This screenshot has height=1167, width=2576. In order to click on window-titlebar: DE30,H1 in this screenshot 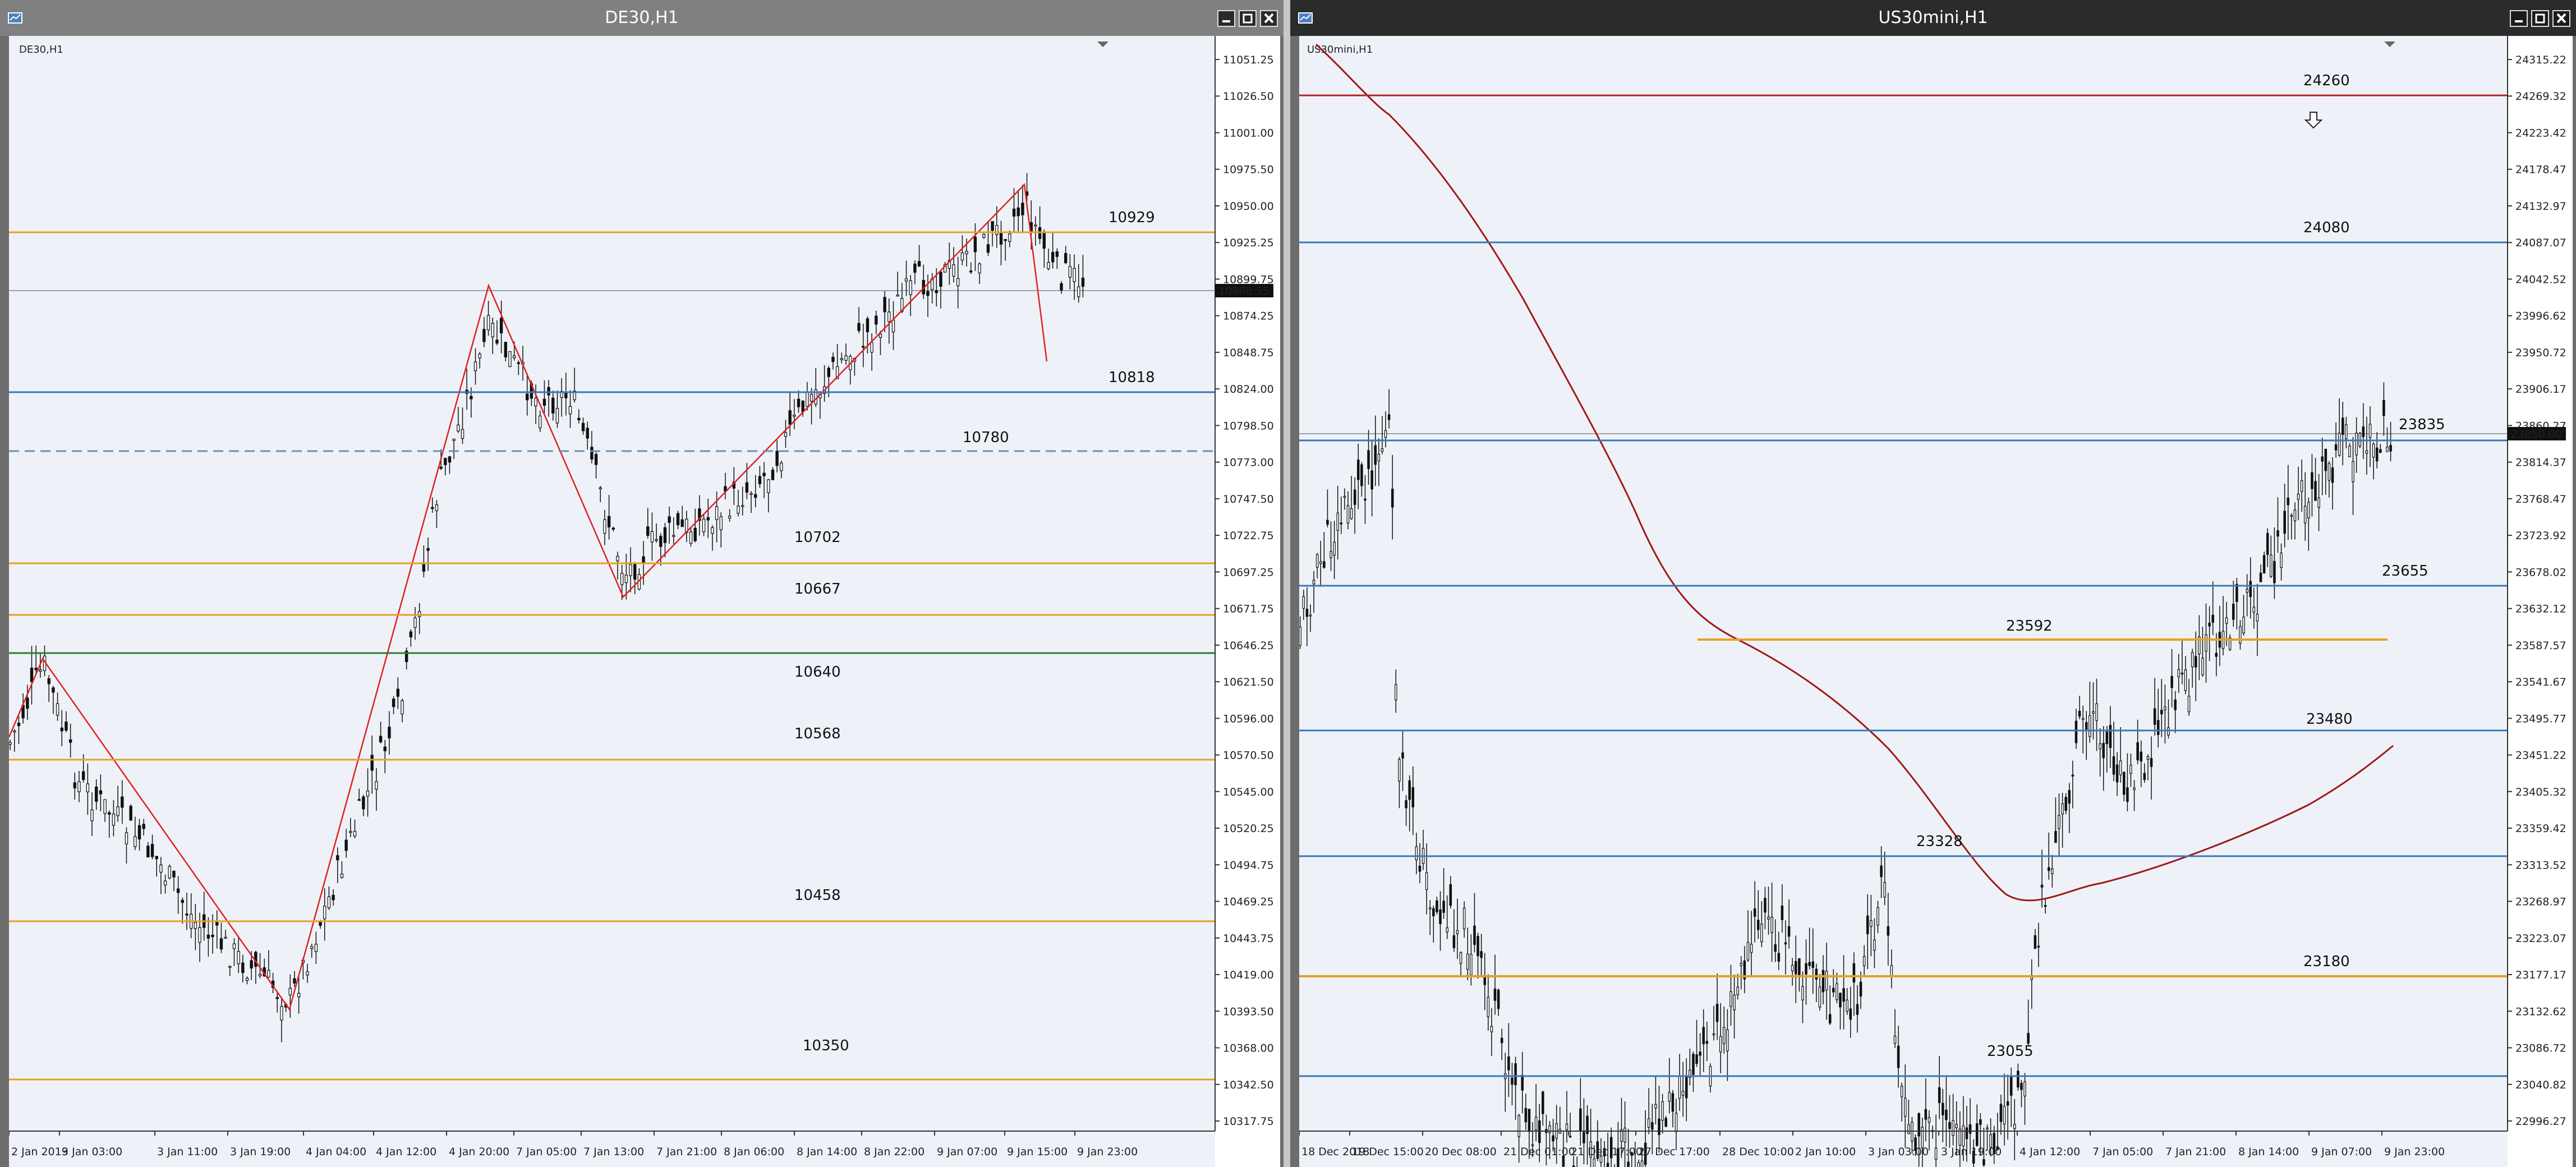, I will do `click(642, 18)`.